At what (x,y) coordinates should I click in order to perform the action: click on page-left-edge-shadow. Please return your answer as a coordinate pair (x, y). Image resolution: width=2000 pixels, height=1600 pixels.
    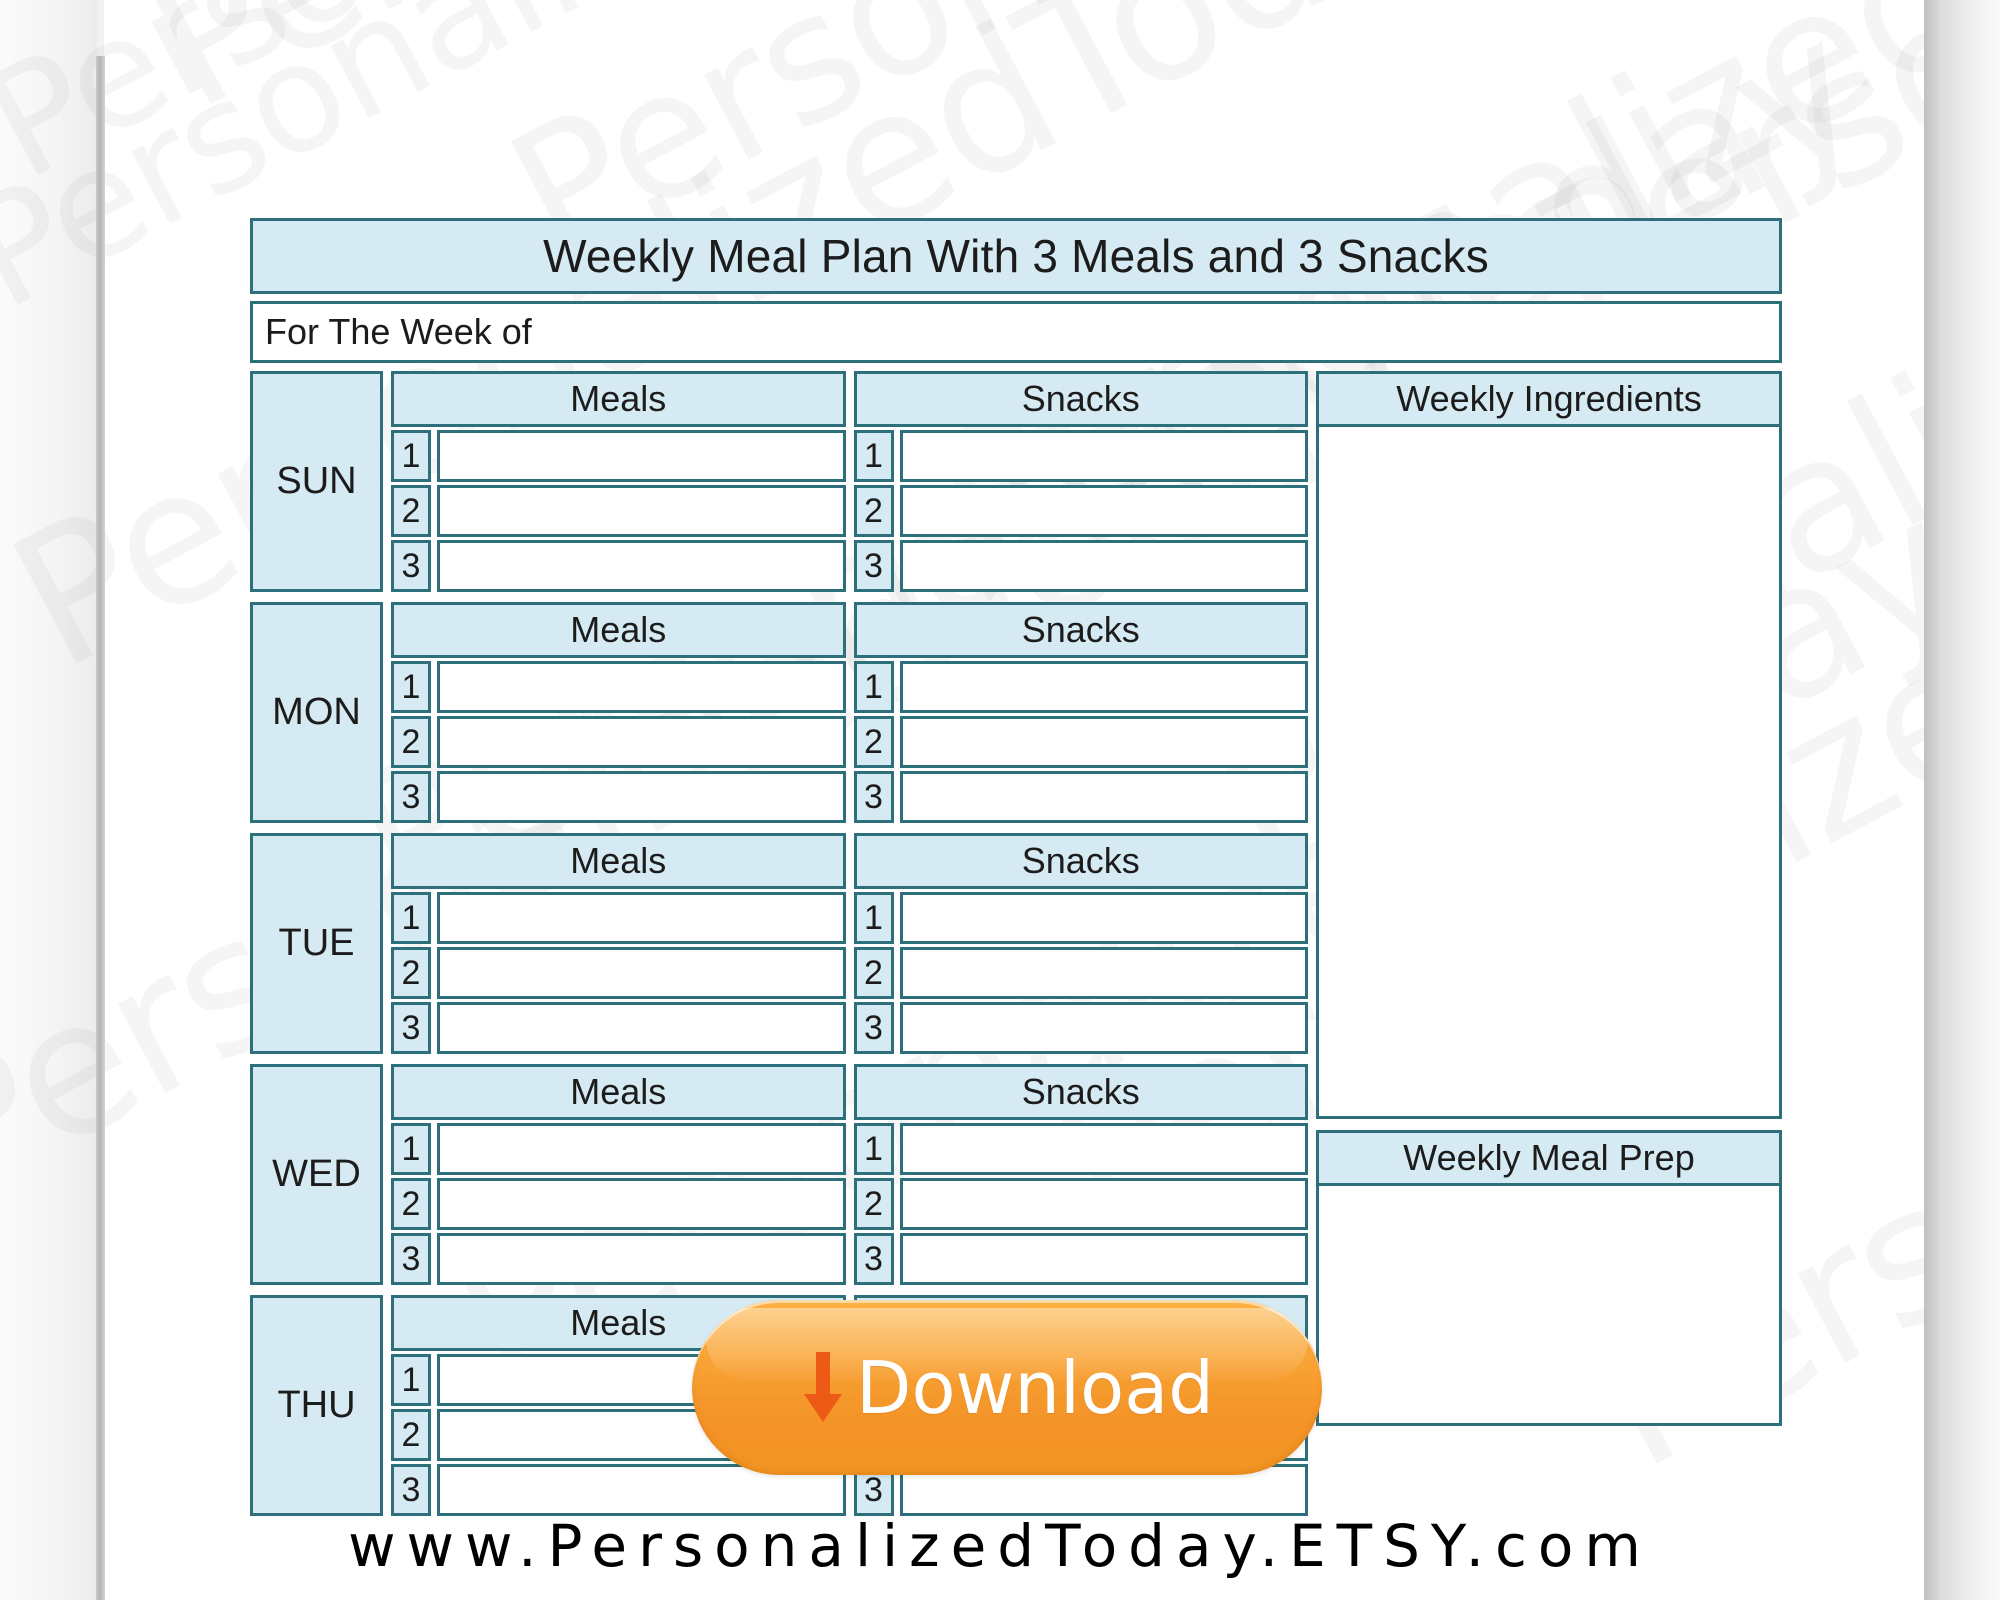
    Looking at the image, I should click on (100, 828).